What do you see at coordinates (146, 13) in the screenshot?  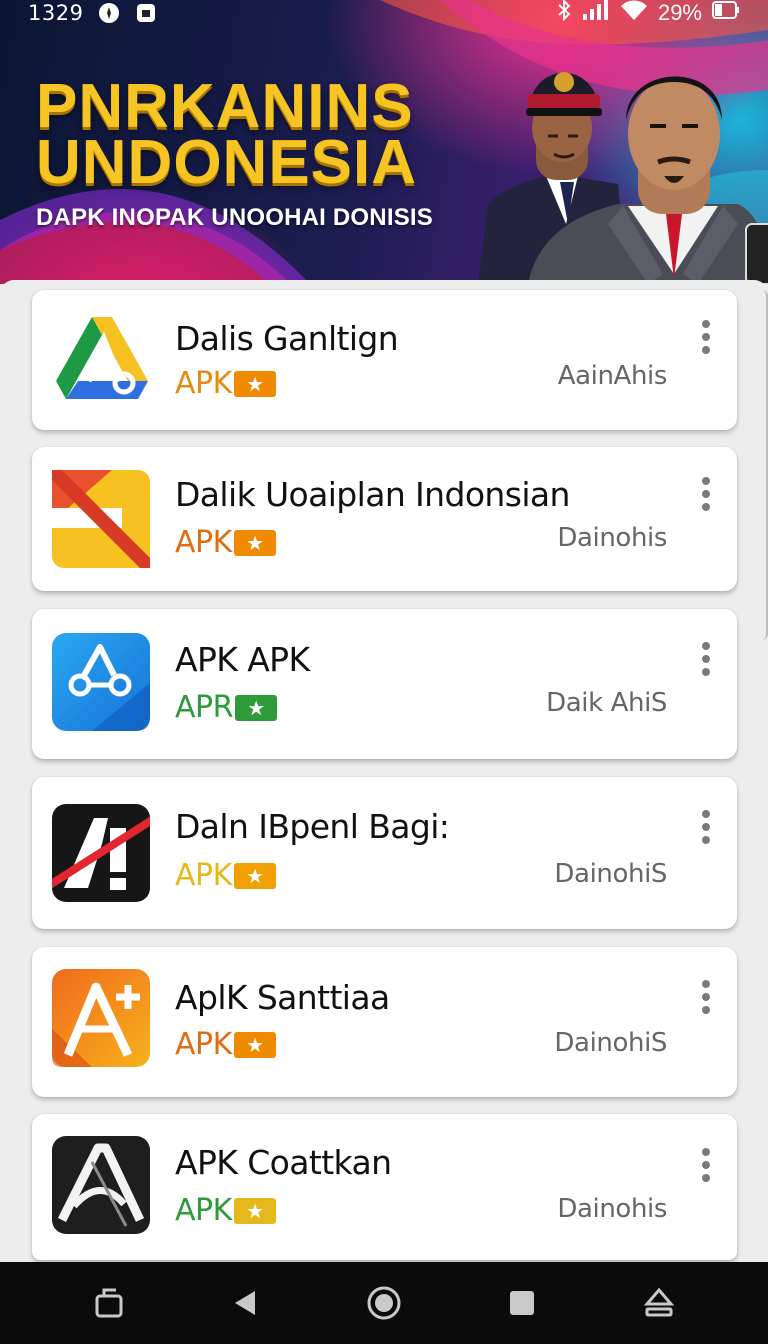 I see `notification-icon` at bounding box center [146, 13].